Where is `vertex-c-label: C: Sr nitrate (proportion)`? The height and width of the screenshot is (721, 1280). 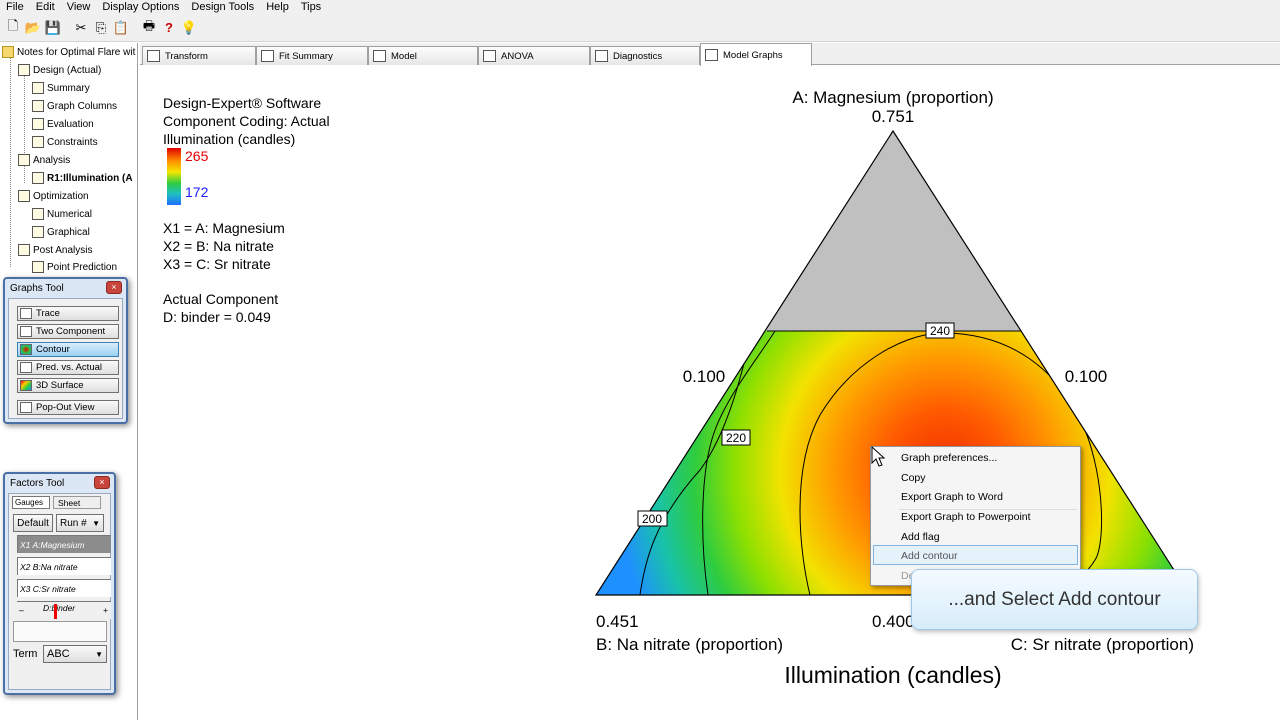 vertex-c-label: C: Sr nitrate (proportion) is located at coordinates (1102, 644).